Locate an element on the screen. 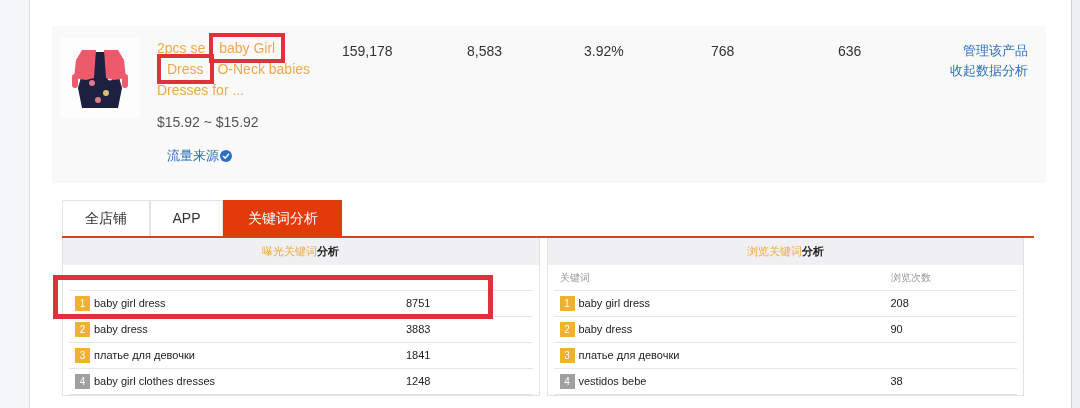 Image resolution: width=1080 pixels, height=408 pixels. count-cell-text: 208 is located at coordinates (899, 304).